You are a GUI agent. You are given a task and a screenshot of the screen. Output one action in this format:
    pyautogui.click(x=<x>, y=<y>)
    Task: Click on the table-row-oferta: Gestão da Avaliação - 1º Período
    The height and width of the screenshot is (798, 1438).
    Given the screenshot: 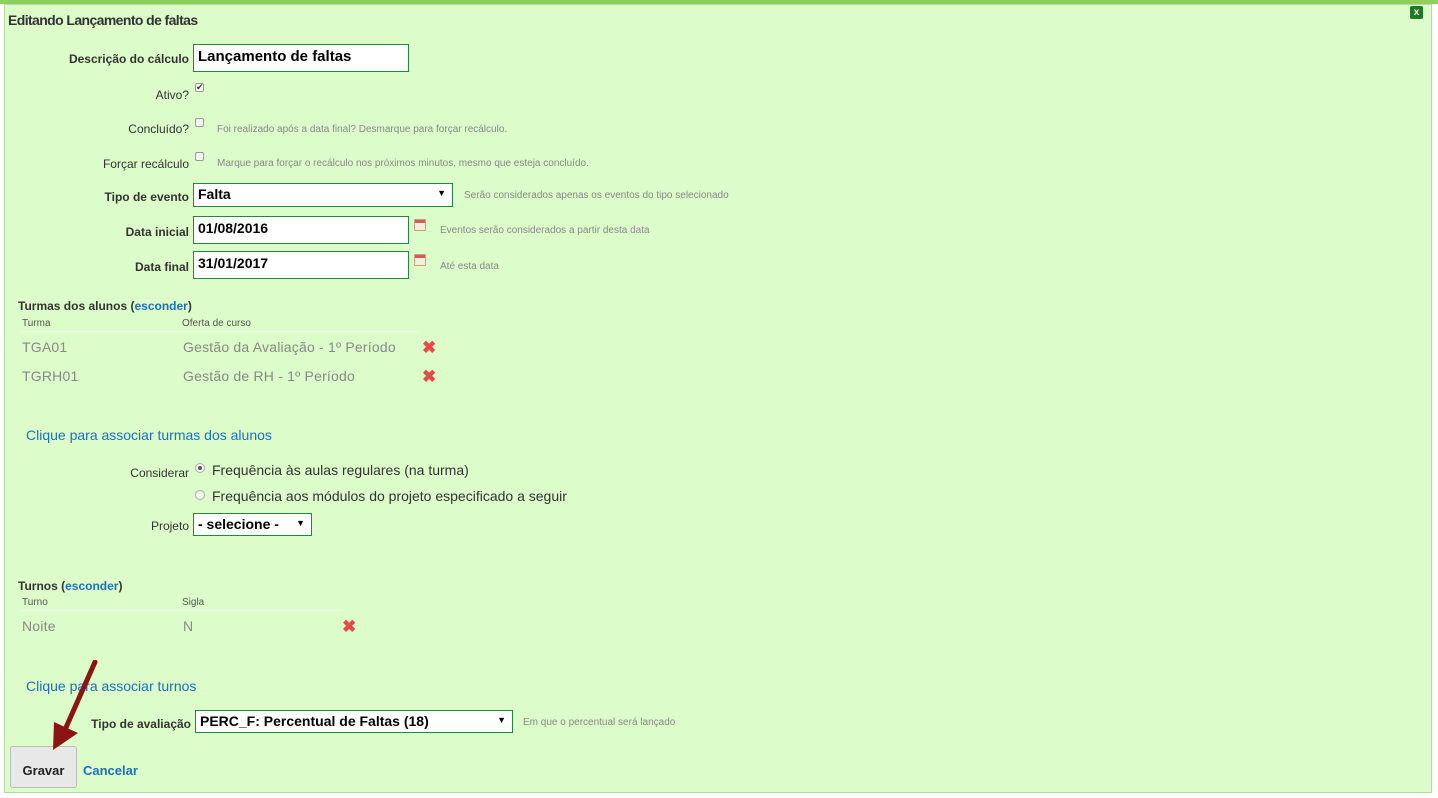 What is the action you would take?
    pyautogui.click(x=289, y=347)
    